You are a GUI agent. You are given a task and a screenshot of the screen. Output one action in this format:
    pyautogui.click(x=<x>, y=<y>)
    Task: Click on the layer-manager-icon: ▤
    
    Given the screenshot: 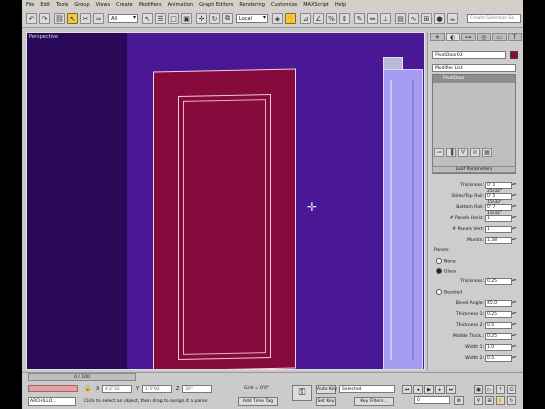 What is the action you would take?
    pyautogui.click(x=400, y=18)
    